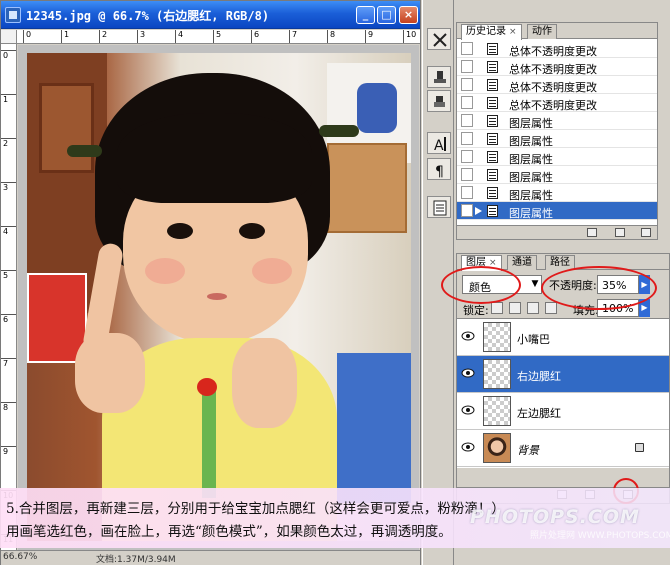 This screenshot has width=670, height=565. Describe the element at coordinates (478, 211) in the screenshot. I see `history-state-slider-icon` at that location.